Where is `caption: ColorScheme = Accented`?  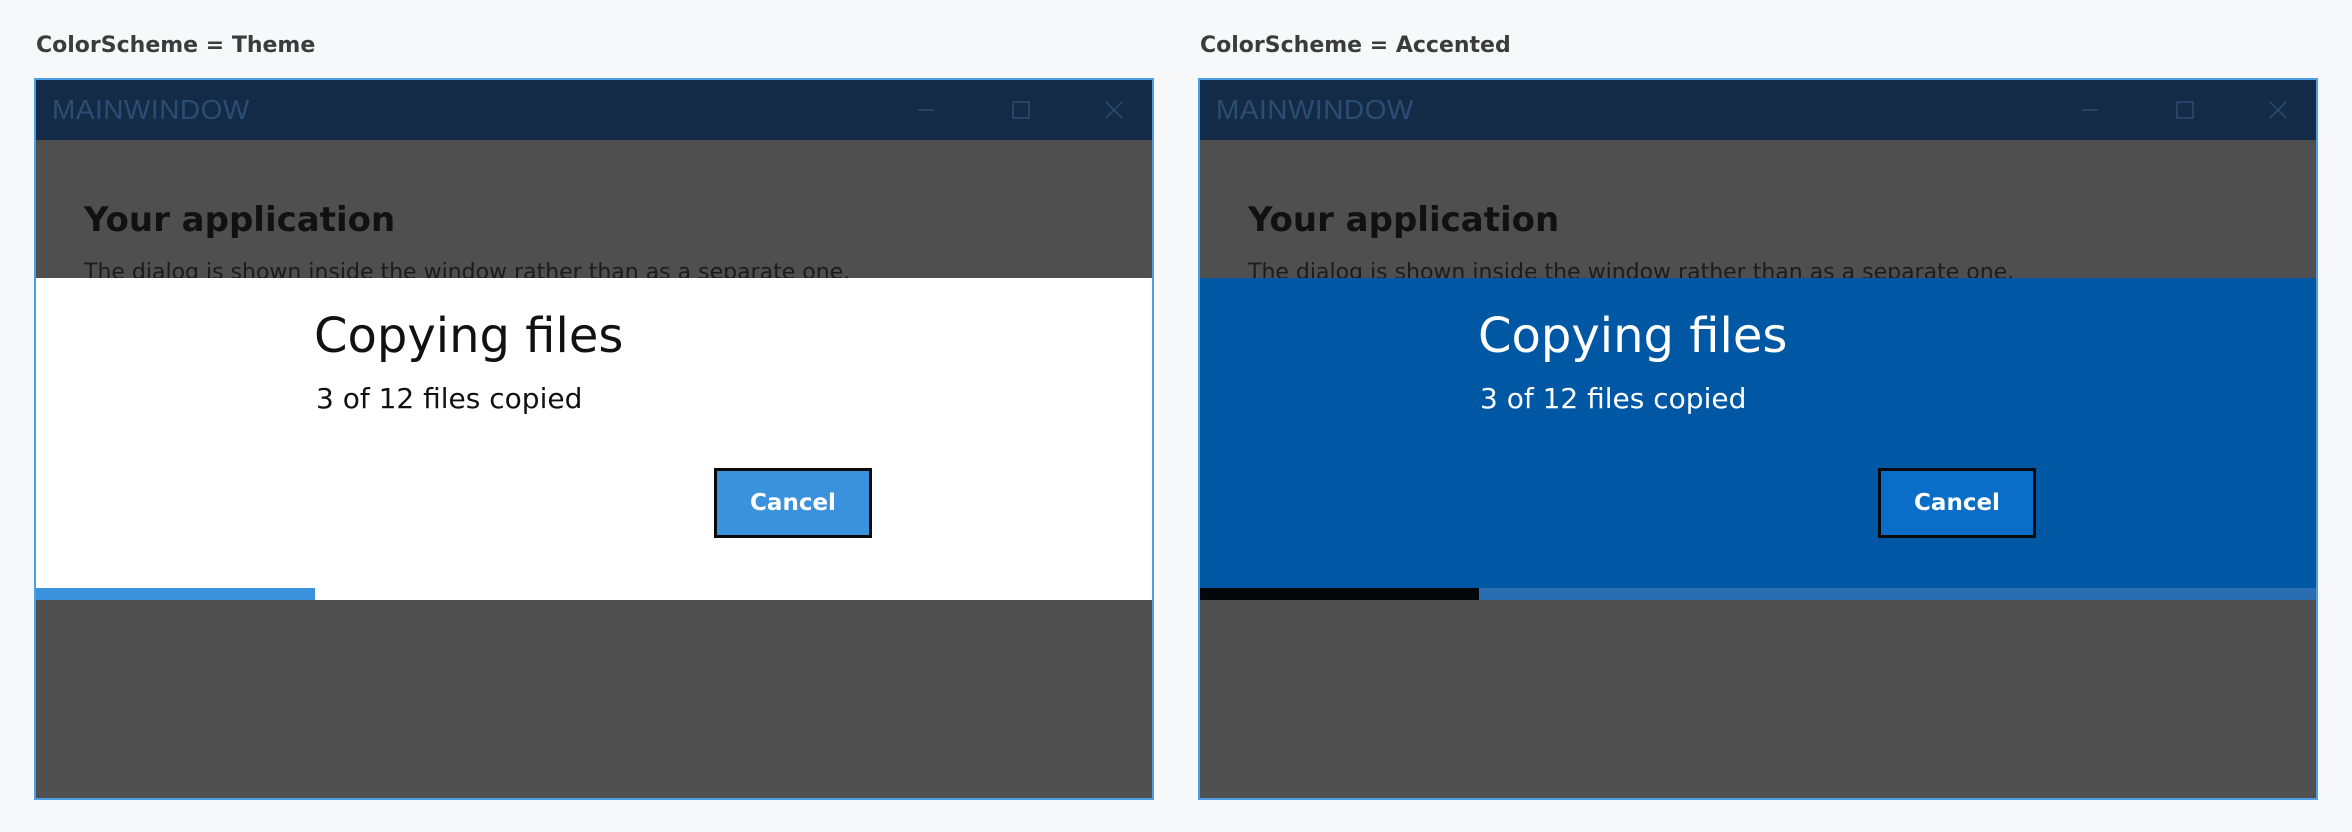
caption: ColorScheme = Accented is located at coordinates (1355, 45).